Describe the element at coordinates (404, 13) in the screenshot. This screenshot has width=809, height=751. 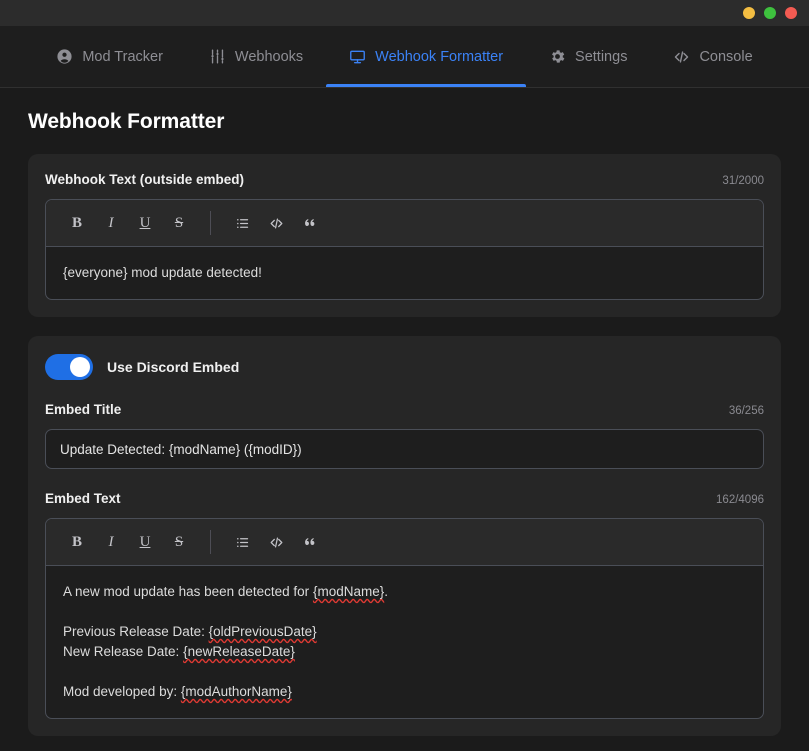
I see `title-bar` at that location.